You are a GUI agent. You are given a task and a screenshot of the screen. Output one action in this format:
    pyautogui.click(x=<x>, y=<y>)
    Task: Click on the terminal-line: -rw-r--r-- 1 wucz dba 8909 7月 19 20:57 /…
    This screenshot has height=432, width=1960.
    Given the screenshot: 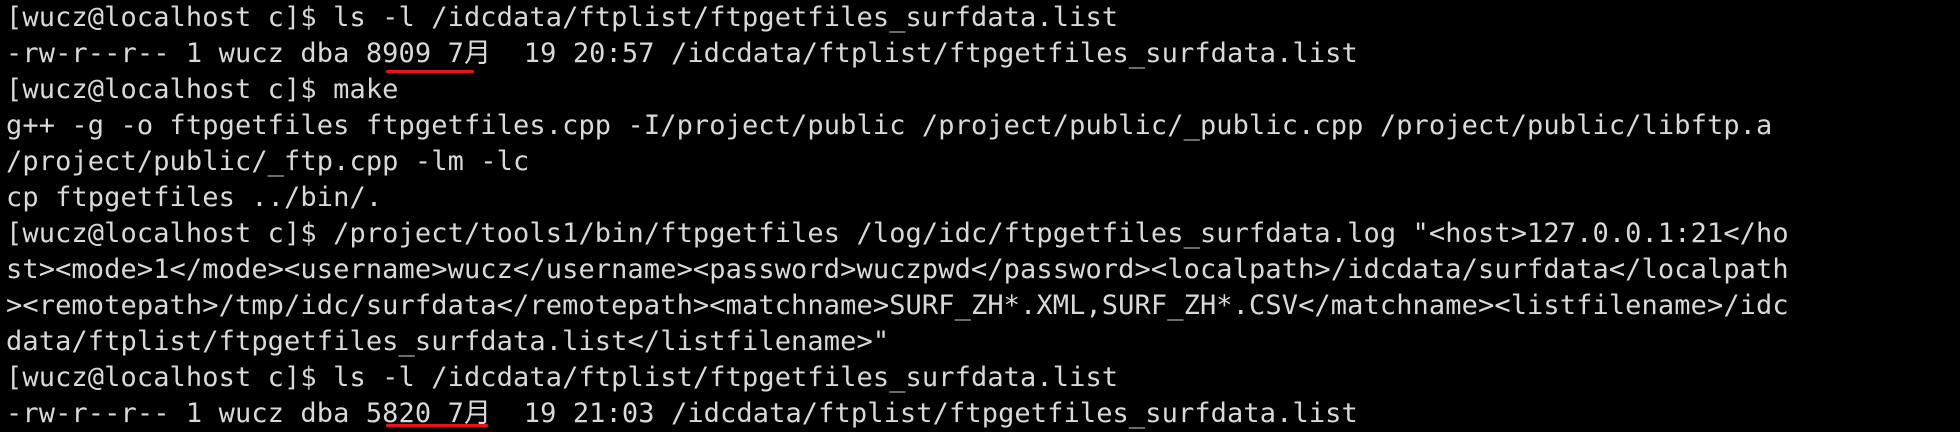 What is the action you would take?
    pyautogui.click(x=682, y=53)
    